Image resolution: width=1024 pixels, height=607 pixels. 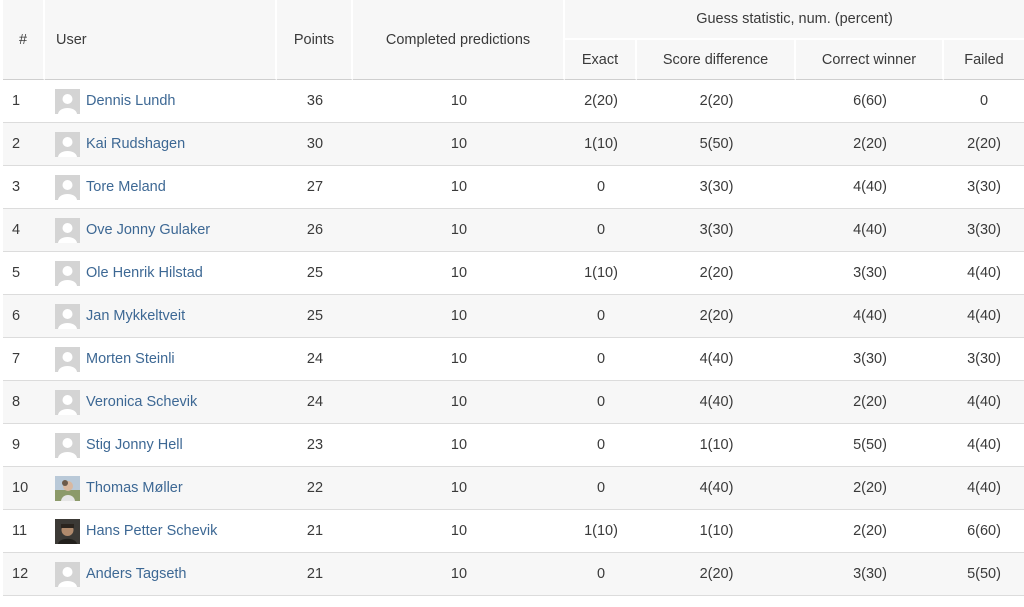 I want to click on photo-avatar-dark-icon, so click(x=67, y=531).